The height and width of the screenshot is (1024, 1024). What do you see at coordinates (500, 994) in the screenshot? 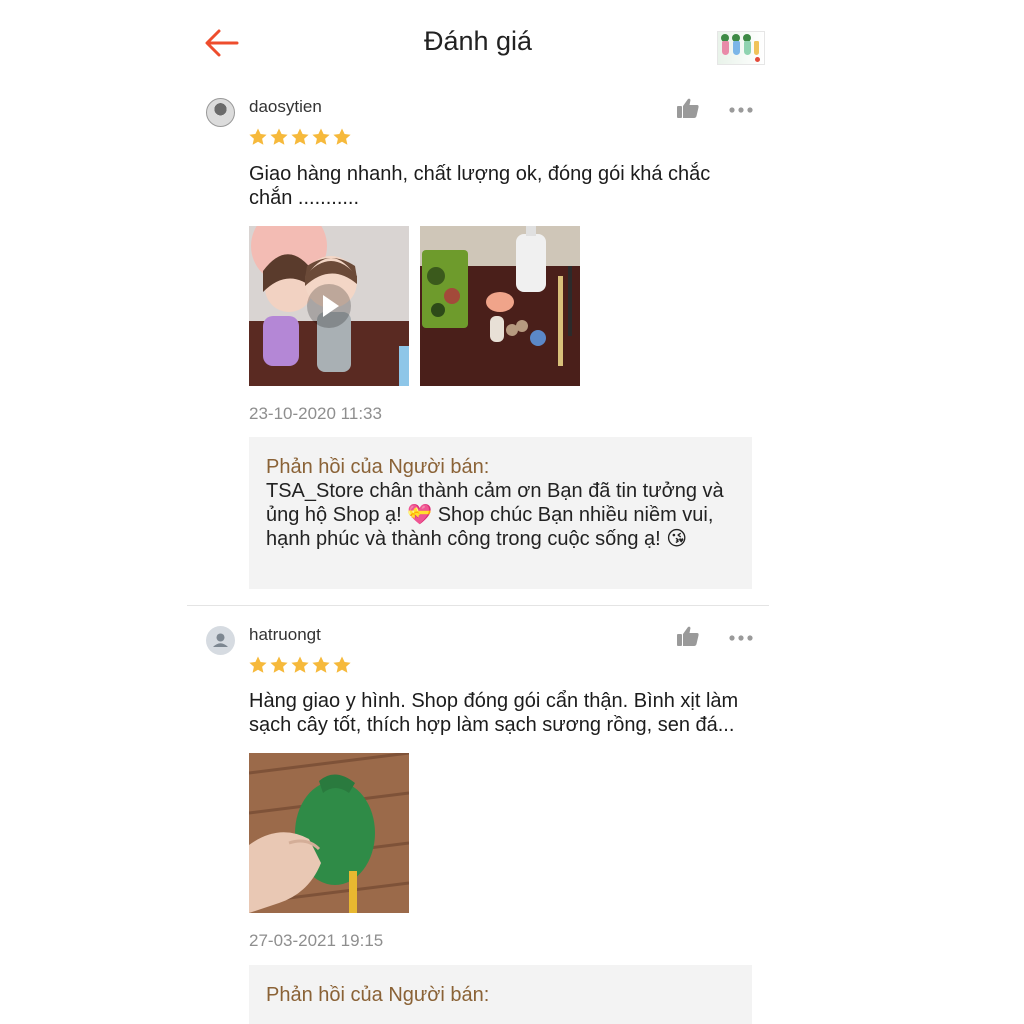
I see `seller-reply: Phản hồi của Người bán:` at bounding box center [500, 994].